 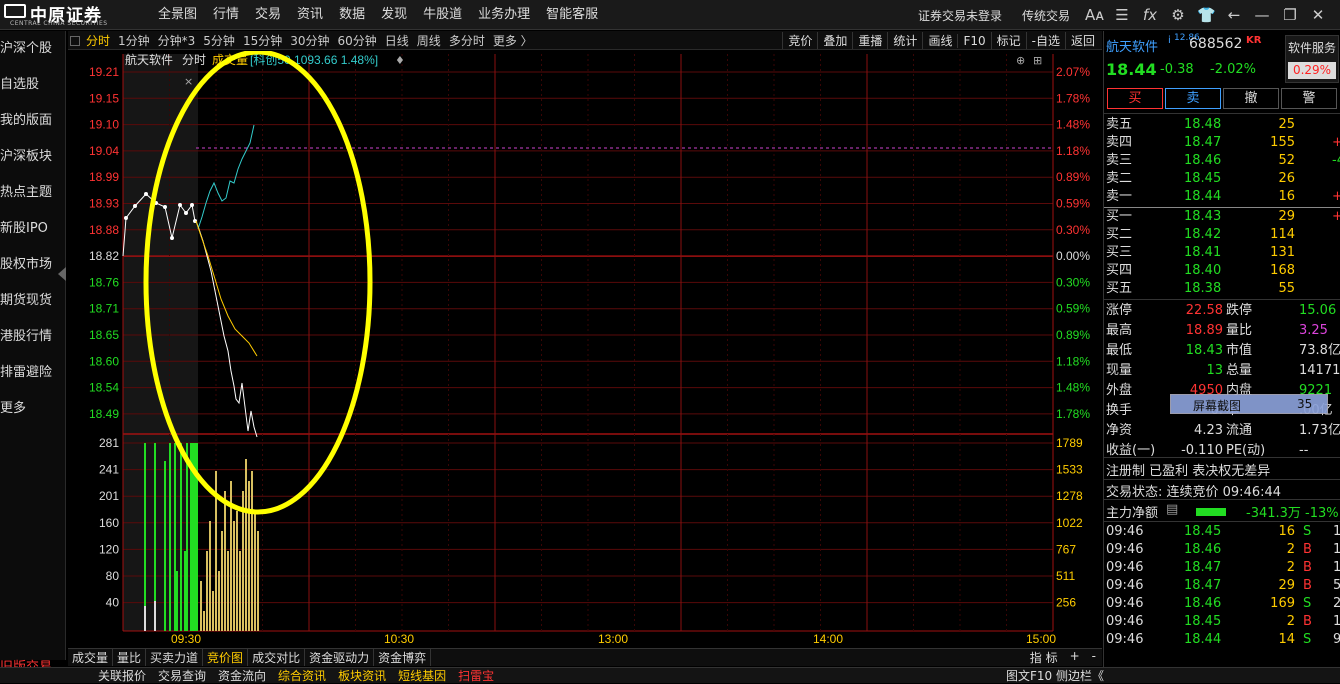 I want to click on gear-icon: ⚙, so click(x=1178, y=15).